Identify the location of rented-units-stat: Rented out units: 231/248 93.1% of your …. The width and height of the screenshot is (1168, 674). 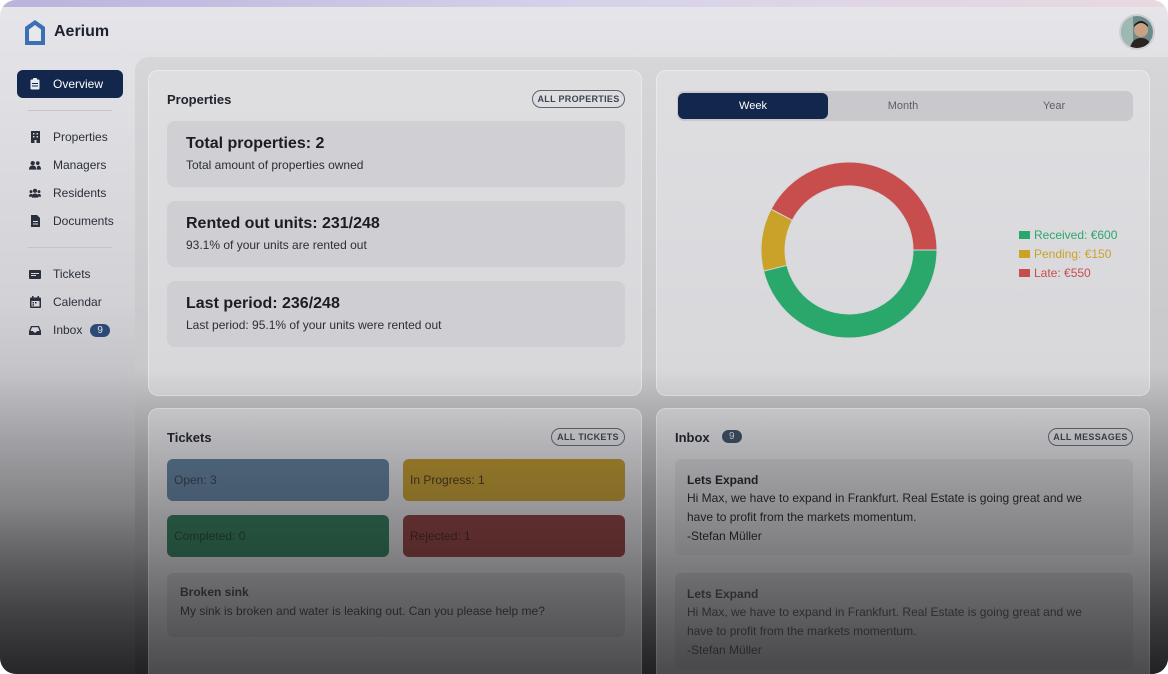
(396, 234).